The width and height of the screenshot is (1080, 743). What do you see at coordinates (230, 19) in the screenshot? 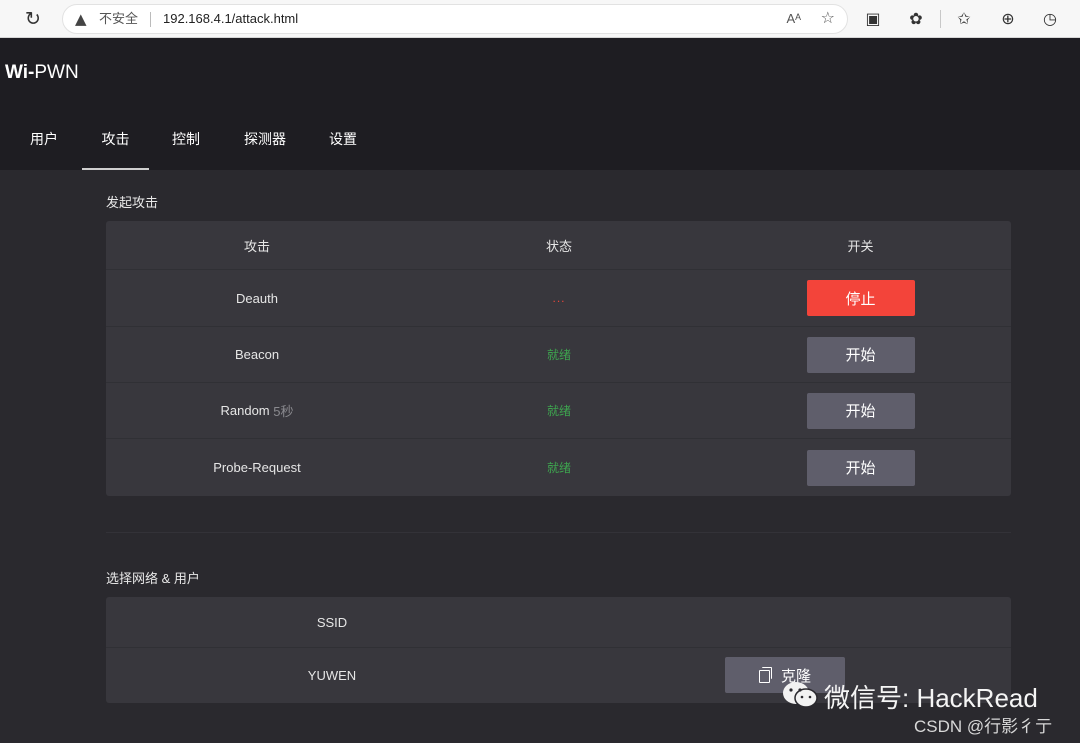
I see `url-text: 192.168.4.1/attack.html` at bounding box center [230, 19].